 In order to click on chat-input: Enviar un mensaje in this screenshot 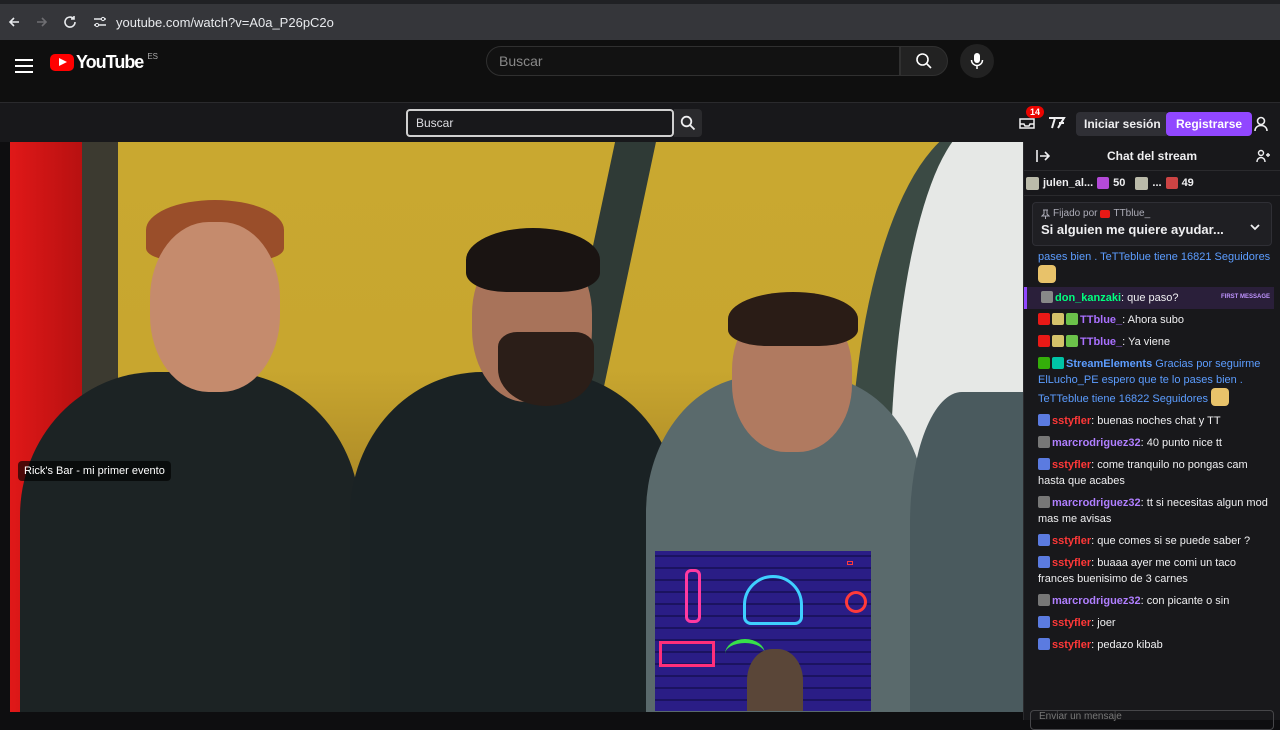, I will do `click(1152, 720)`.